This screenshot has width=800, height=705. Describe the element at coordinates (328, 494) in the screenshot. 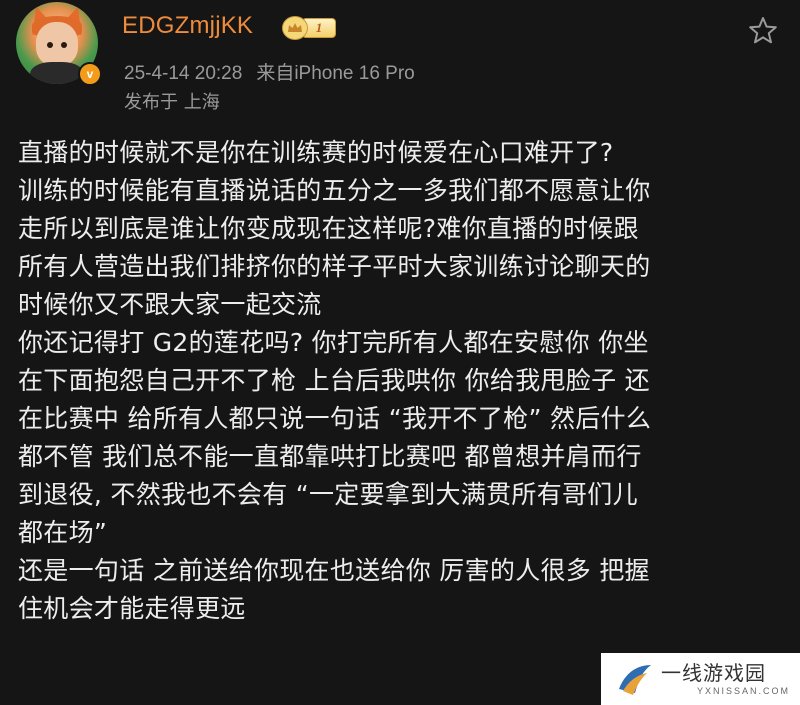

I see `post-line: 到退役, 不然我也不会有 “一定要拿到大满贯所有哥们儿` at that location.